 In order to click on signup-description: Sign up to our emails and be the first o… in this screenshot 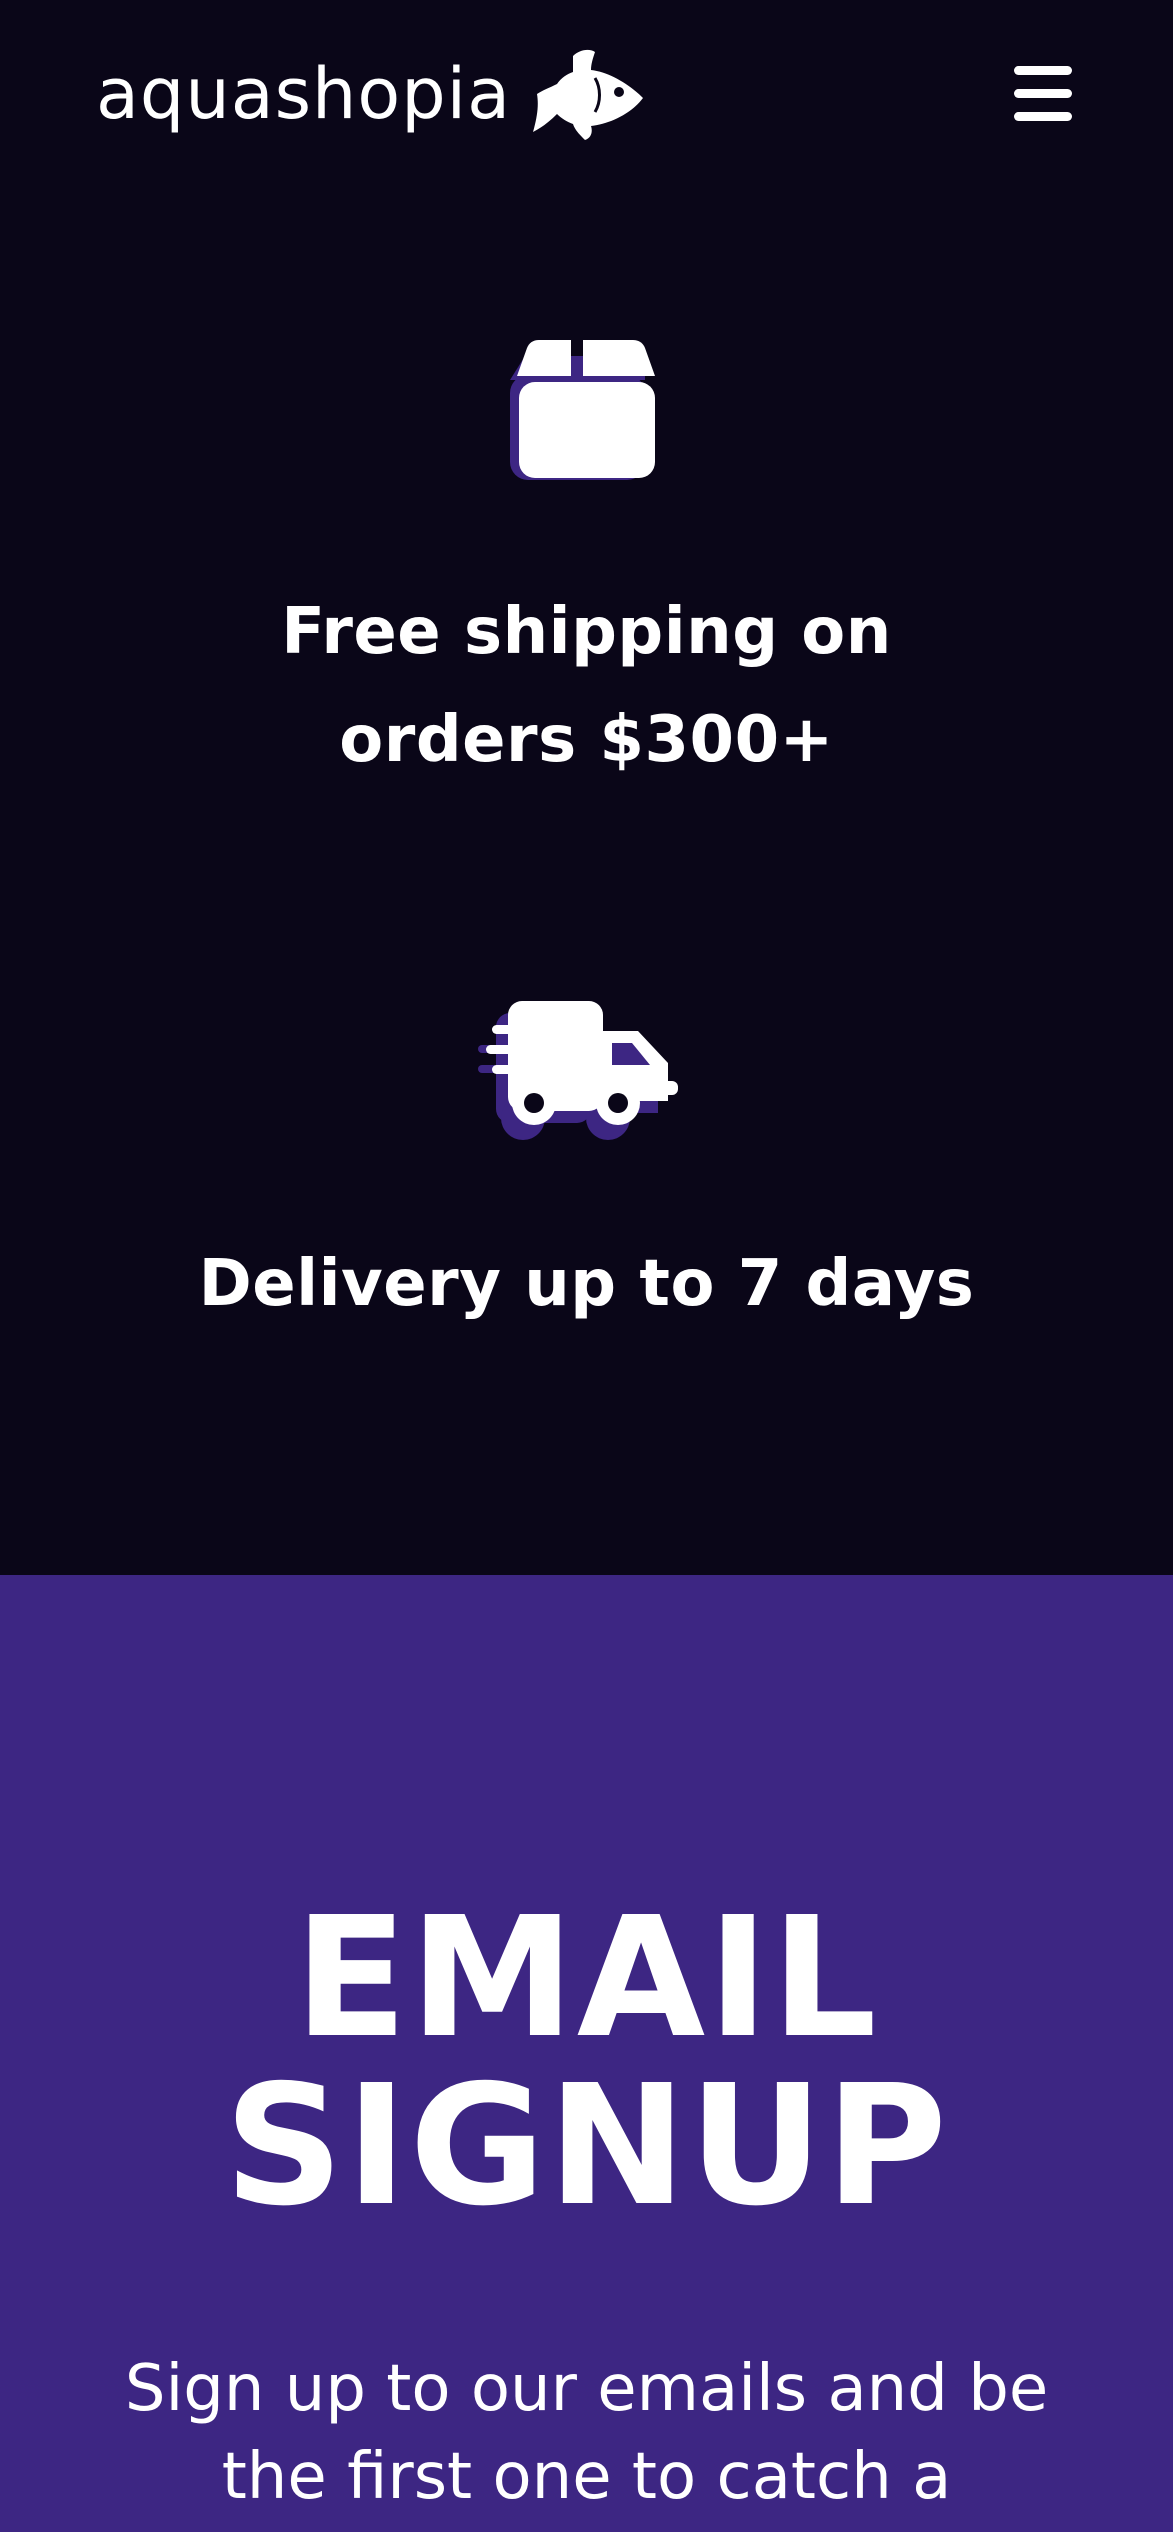, I will do `click(586, 2433)`.